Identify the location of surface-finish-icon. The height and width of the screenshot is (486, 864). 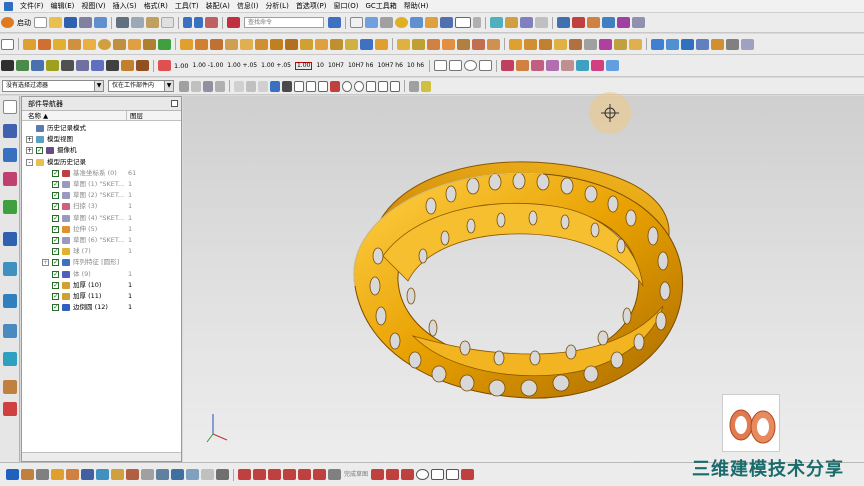
(486, 65).